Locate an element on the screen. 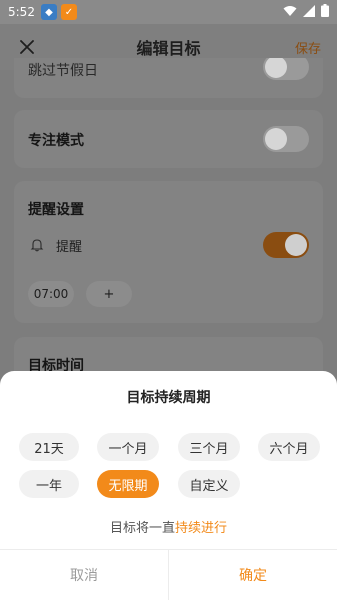 Image resolution: width=337 pixels, height=600 pixels. reminder-time-value: 07:00 is located at coordinates (51, 294).